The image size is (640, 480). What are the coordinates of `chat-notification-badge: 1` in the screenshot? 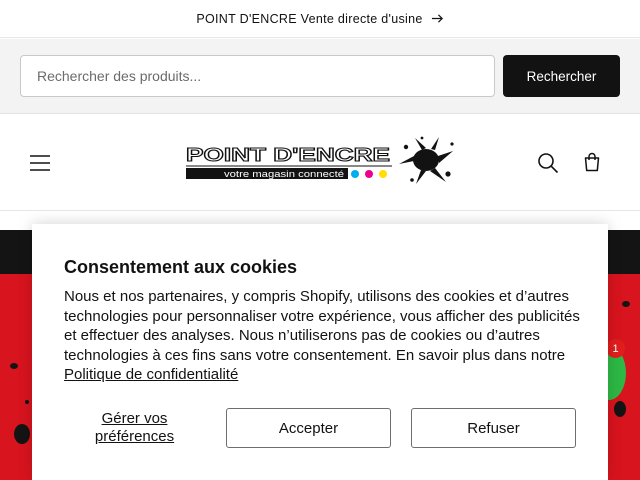 It's located at (615, 348).